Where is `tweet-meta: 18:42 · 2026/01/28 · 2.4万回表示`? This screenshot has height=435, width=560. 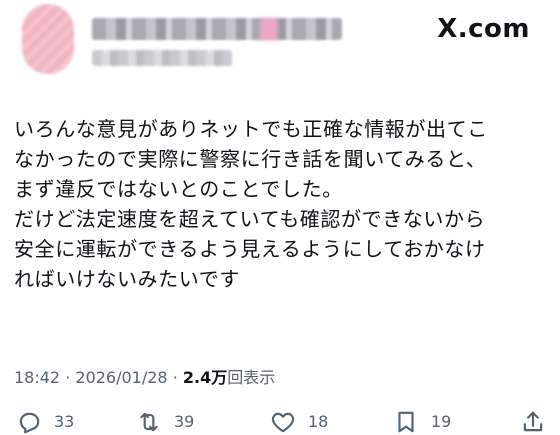 tweet-meta: 18:42 · 2026/01/28 · 2.4万回表示 is located at coordinates (144, 376).